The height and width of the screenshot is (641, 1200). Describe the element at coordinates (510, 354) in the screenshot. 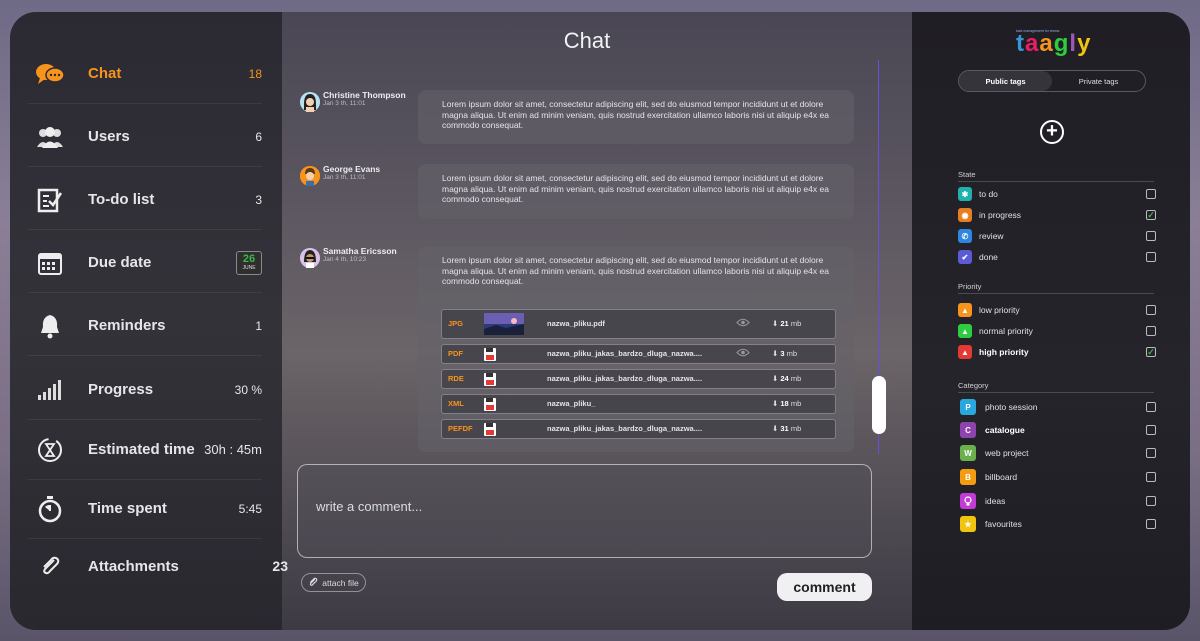

I see `floppy-disk-icon` at that location.